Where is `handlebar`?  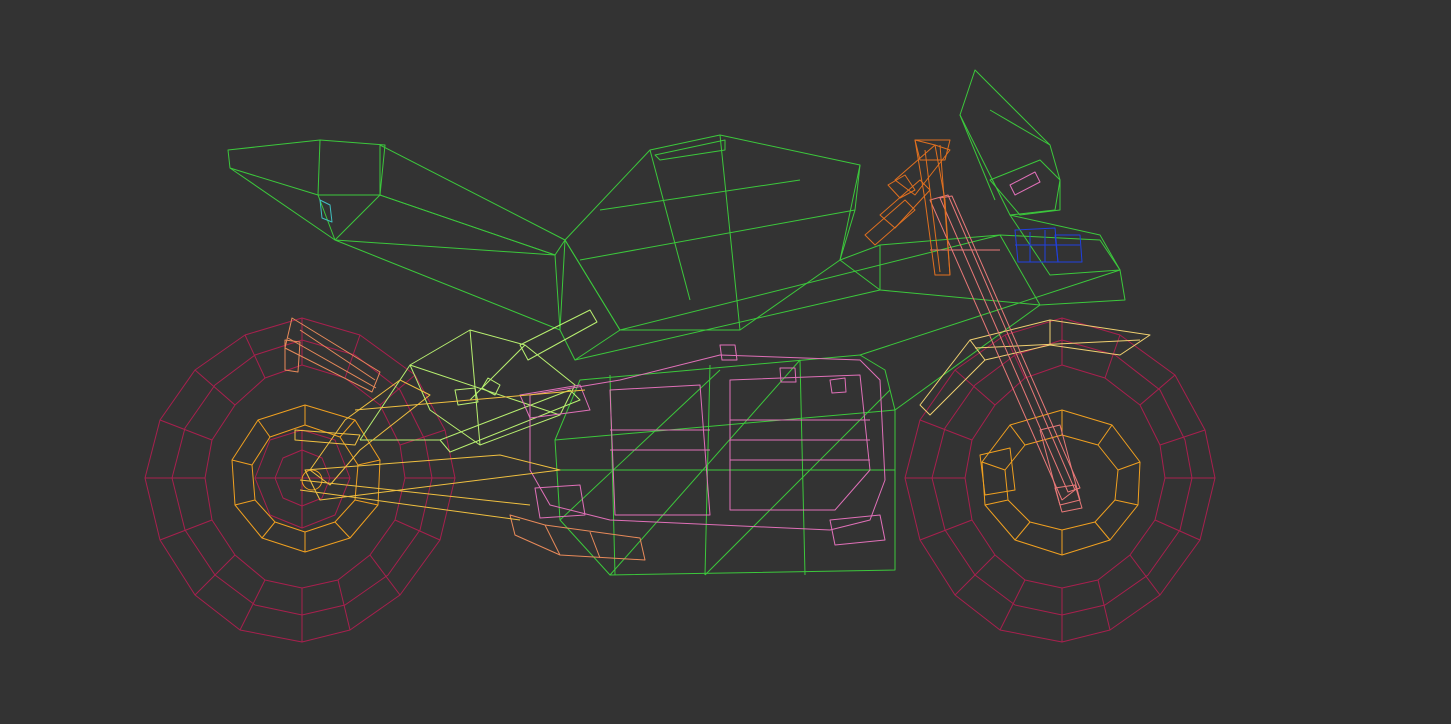 handlebar is located at coordinates (907, 207).